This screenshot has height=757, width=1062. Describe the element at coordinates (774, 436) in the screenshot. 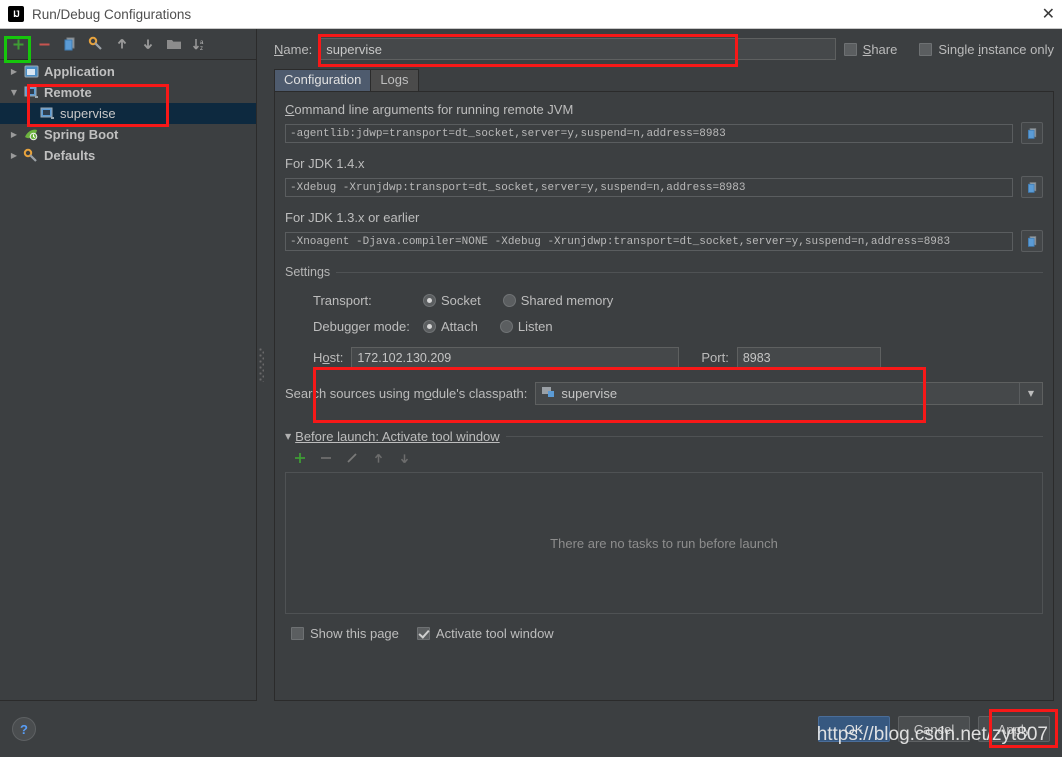

I see `before-launch-divider` at that location.